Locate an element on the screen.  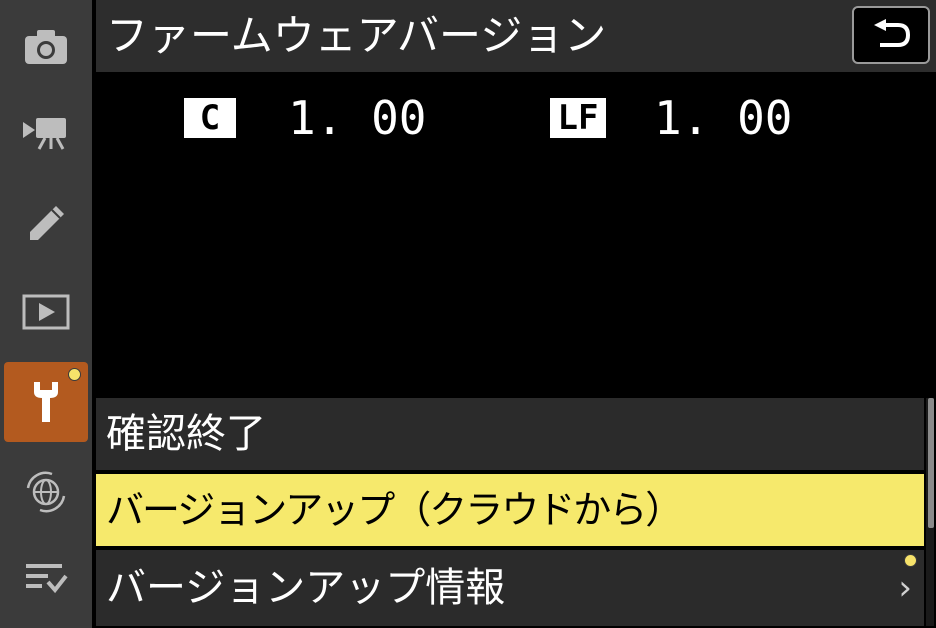
sidebar-item-my-menu is located at coordinates (46, 578).